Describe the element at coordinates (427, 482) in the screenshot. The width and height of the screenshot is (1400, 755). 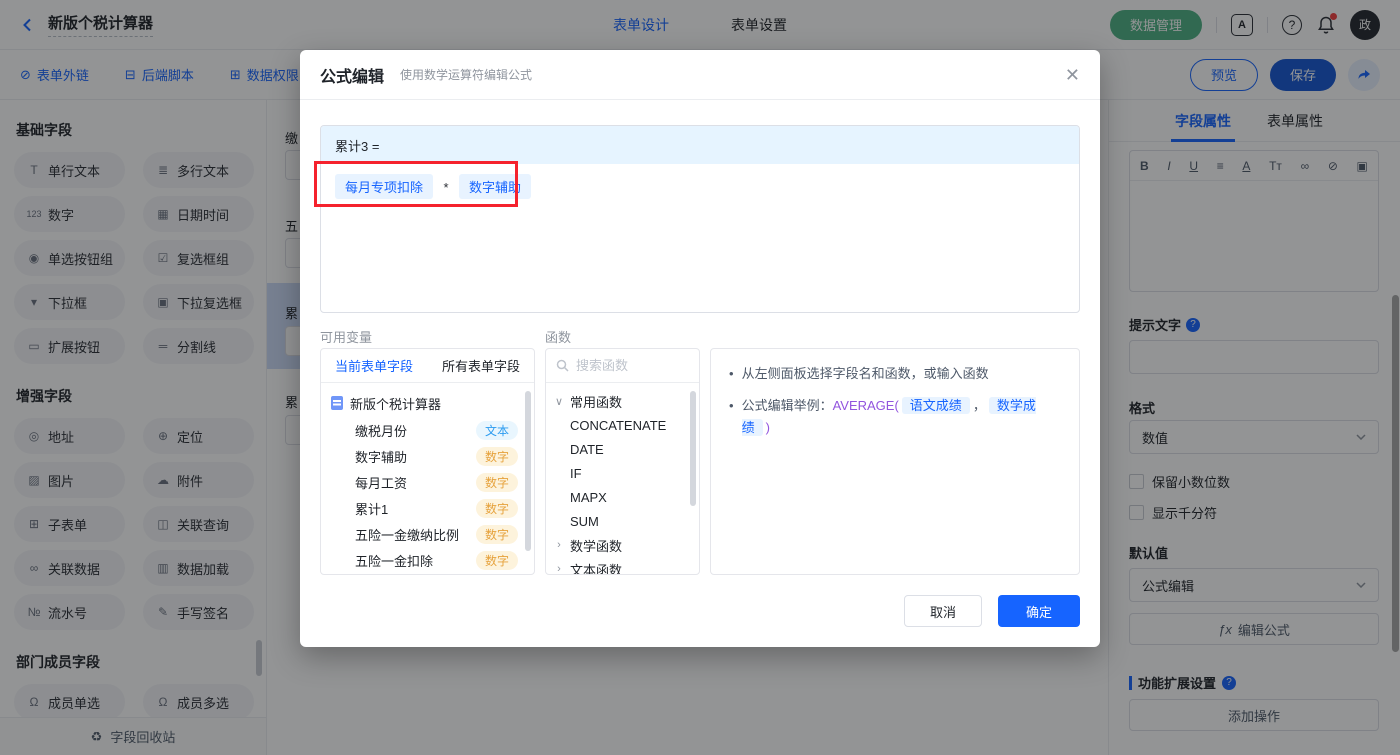
I see `variable-row: 每月工资 数字` at that location.